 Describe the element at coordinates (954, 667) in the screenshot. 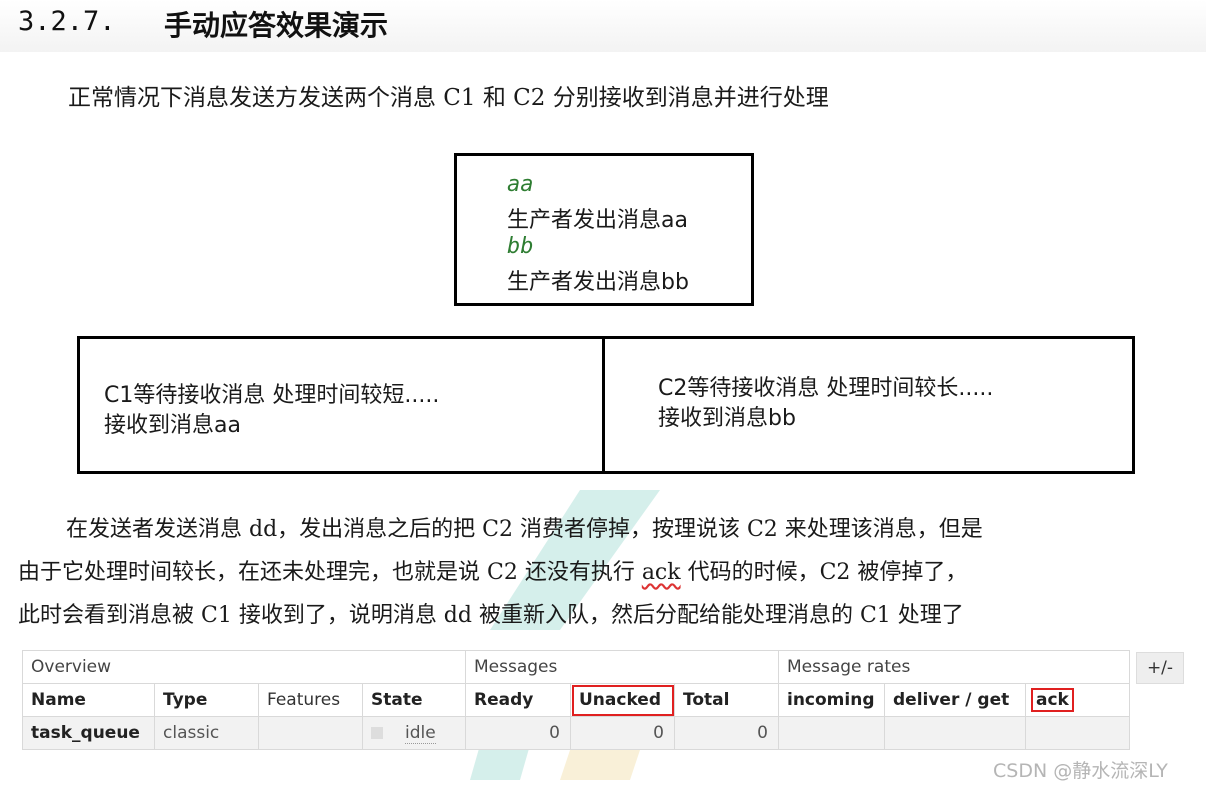

I see `group-message-rates: Message rates` at that location.